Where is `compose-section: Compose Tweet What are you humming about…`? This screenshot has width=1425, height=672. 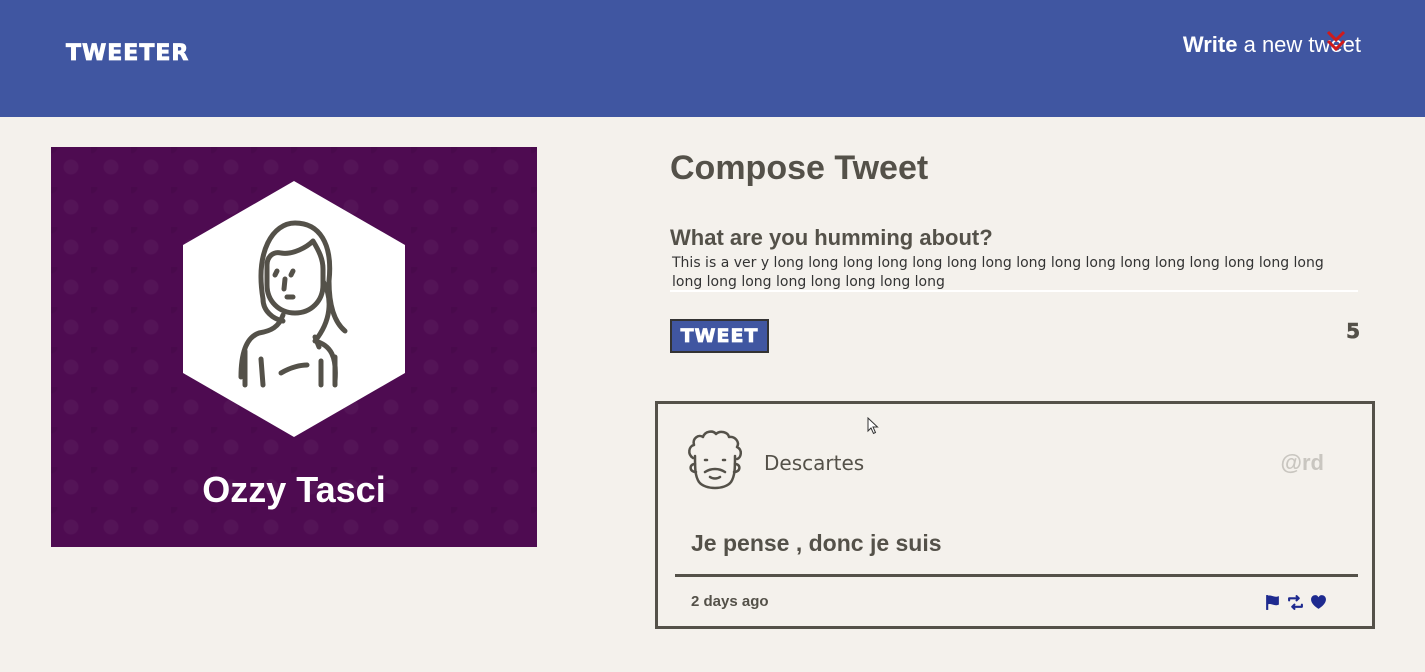 compose-section: Compose Tweet What are you humming about… is located at coordinates (1015, 249).